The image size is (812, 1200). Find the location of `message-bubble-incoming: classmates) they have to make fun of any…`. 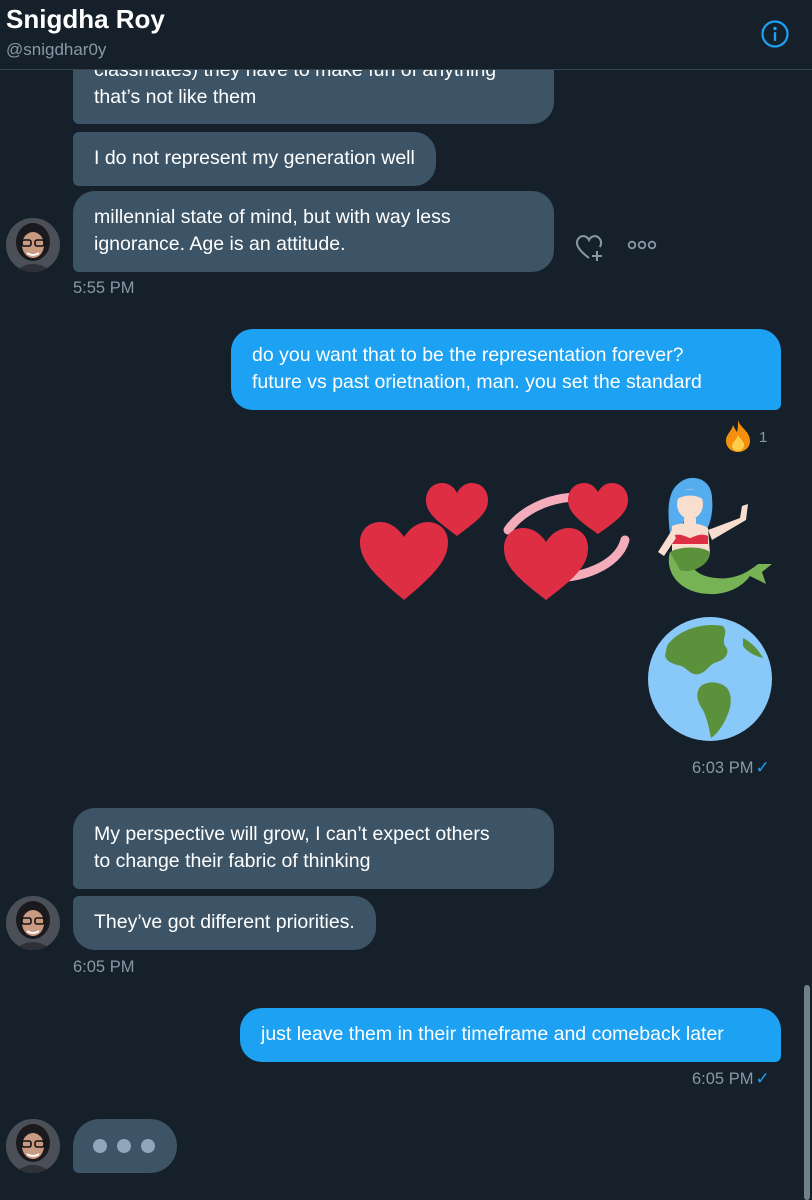

message-bubble-incoming: classmates) they have to make fun of any… is located at coordinates (313, 97).